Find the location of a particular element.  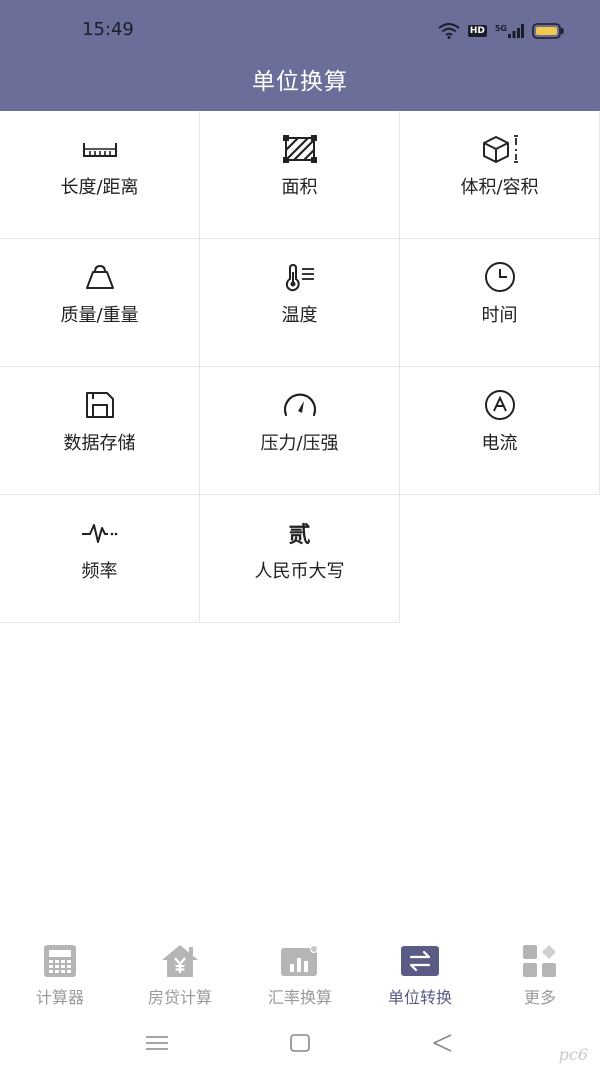

weight-icon is located at coordinates (100, 277).